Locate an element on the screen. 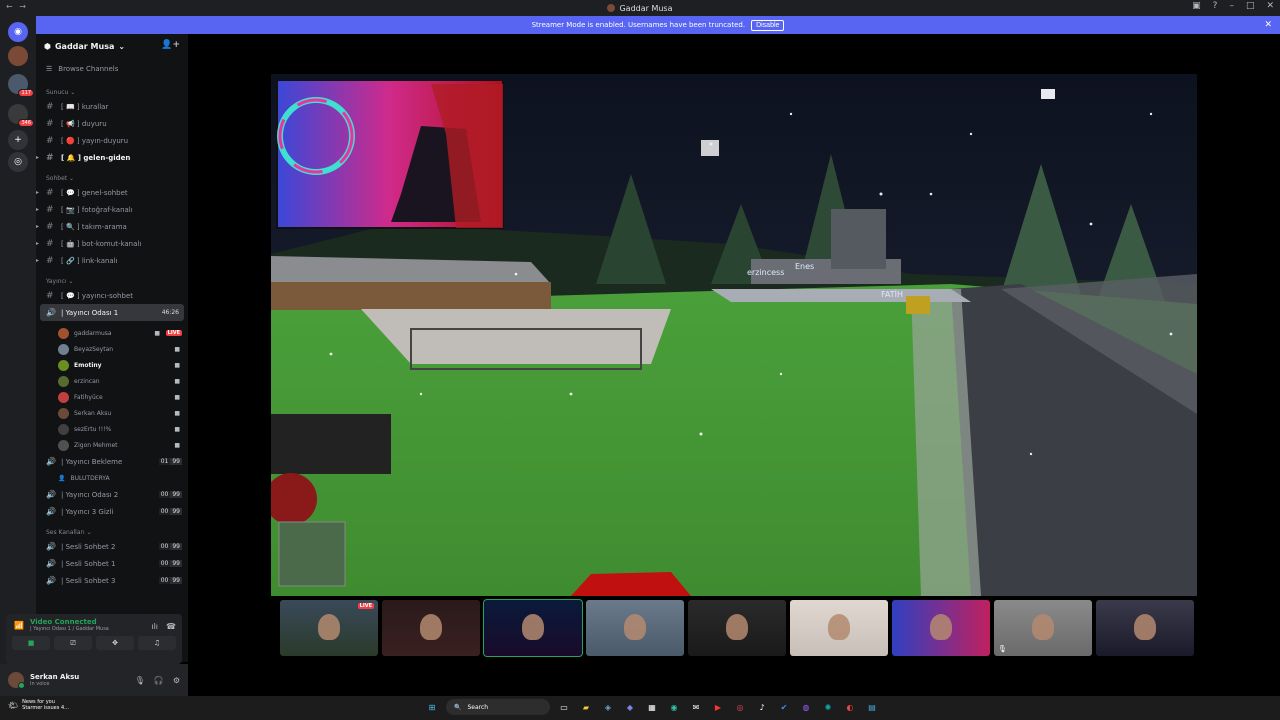  close-button: ✕ is located at coordinates (1270, 6).